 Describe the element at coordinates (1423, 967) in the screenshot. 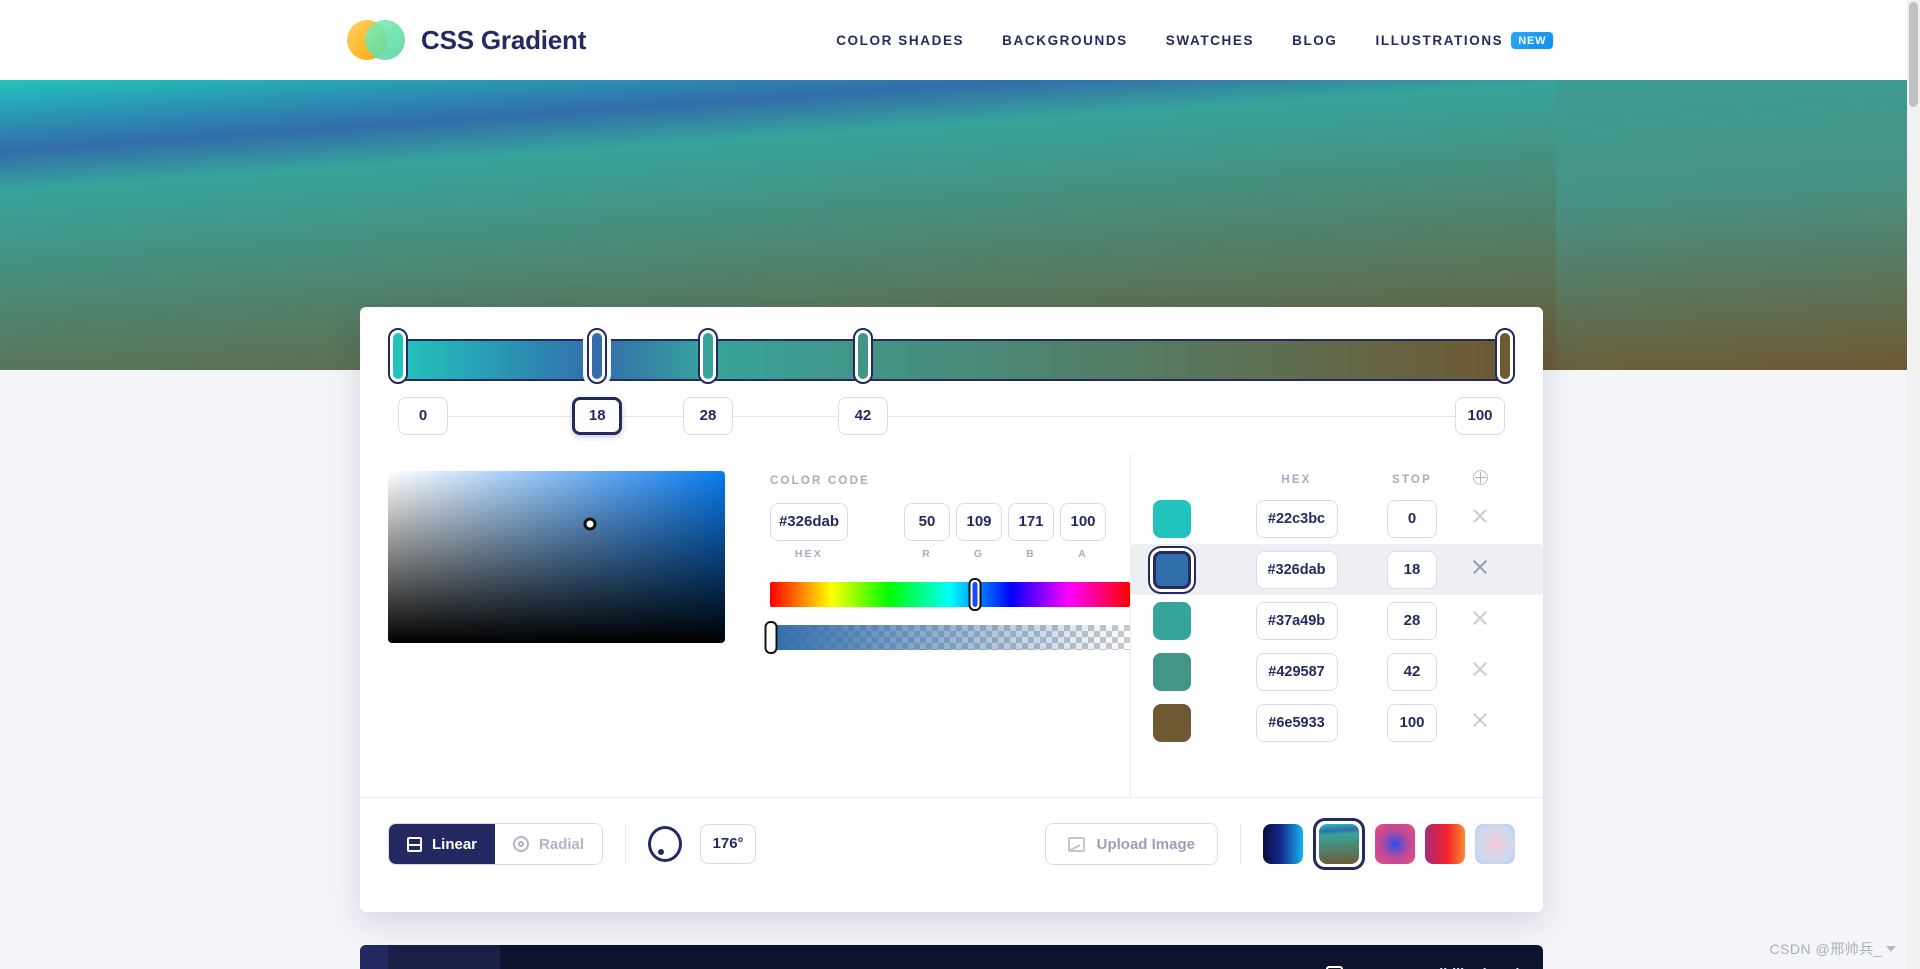

I see `max-compatibility-toggle: Max Compatibility (IE6+)` at that location.